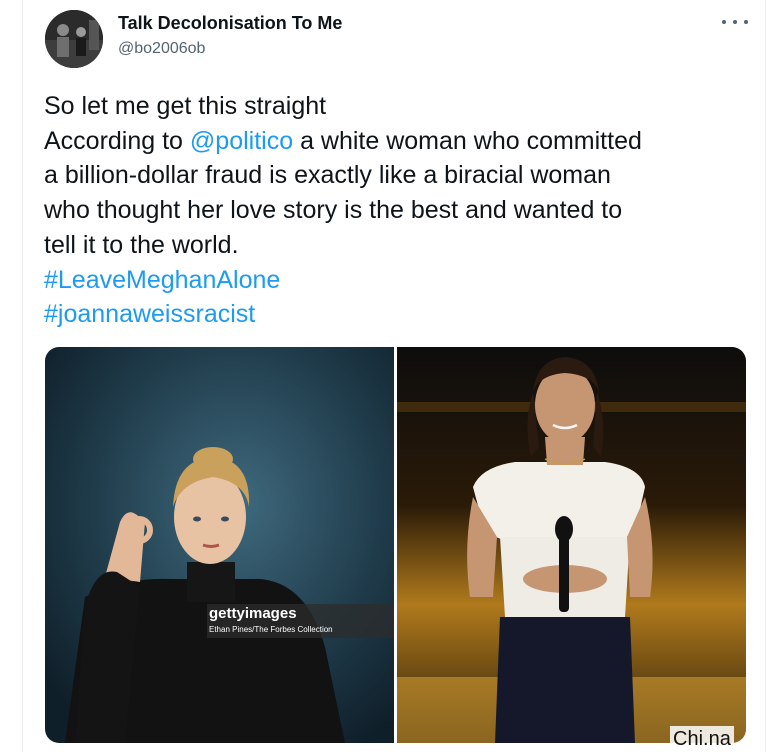  I want to click on hashtag-link: #LeaveMeghanAlone, so click(404, 280).